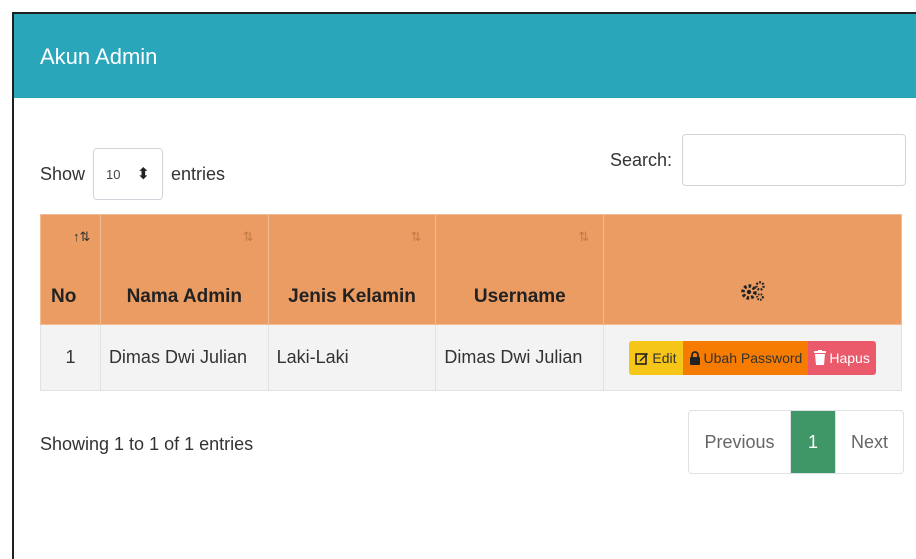 The width and height of the screenshot is (916, 559). I want to click on column-header-label: Nama Admin, so click(184, 296).